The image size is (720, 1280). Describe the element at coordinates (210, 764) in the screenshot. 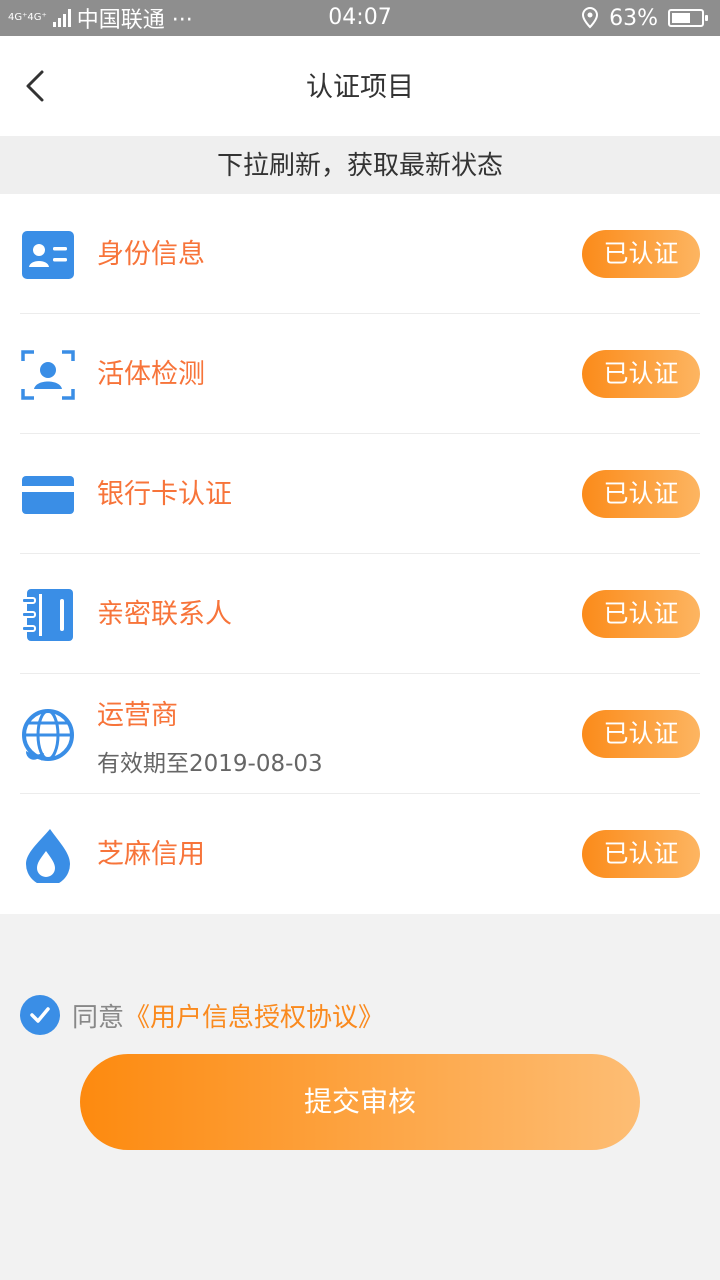

I see `item-validity: 有效期至2019-08-03` at that location.